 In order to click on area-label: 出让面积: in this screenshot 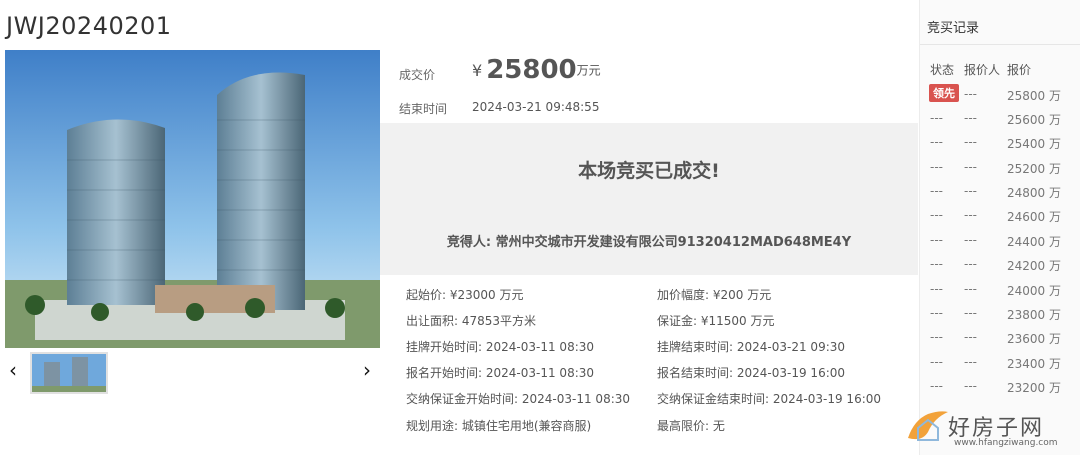, I will do `click(432, 321)`.